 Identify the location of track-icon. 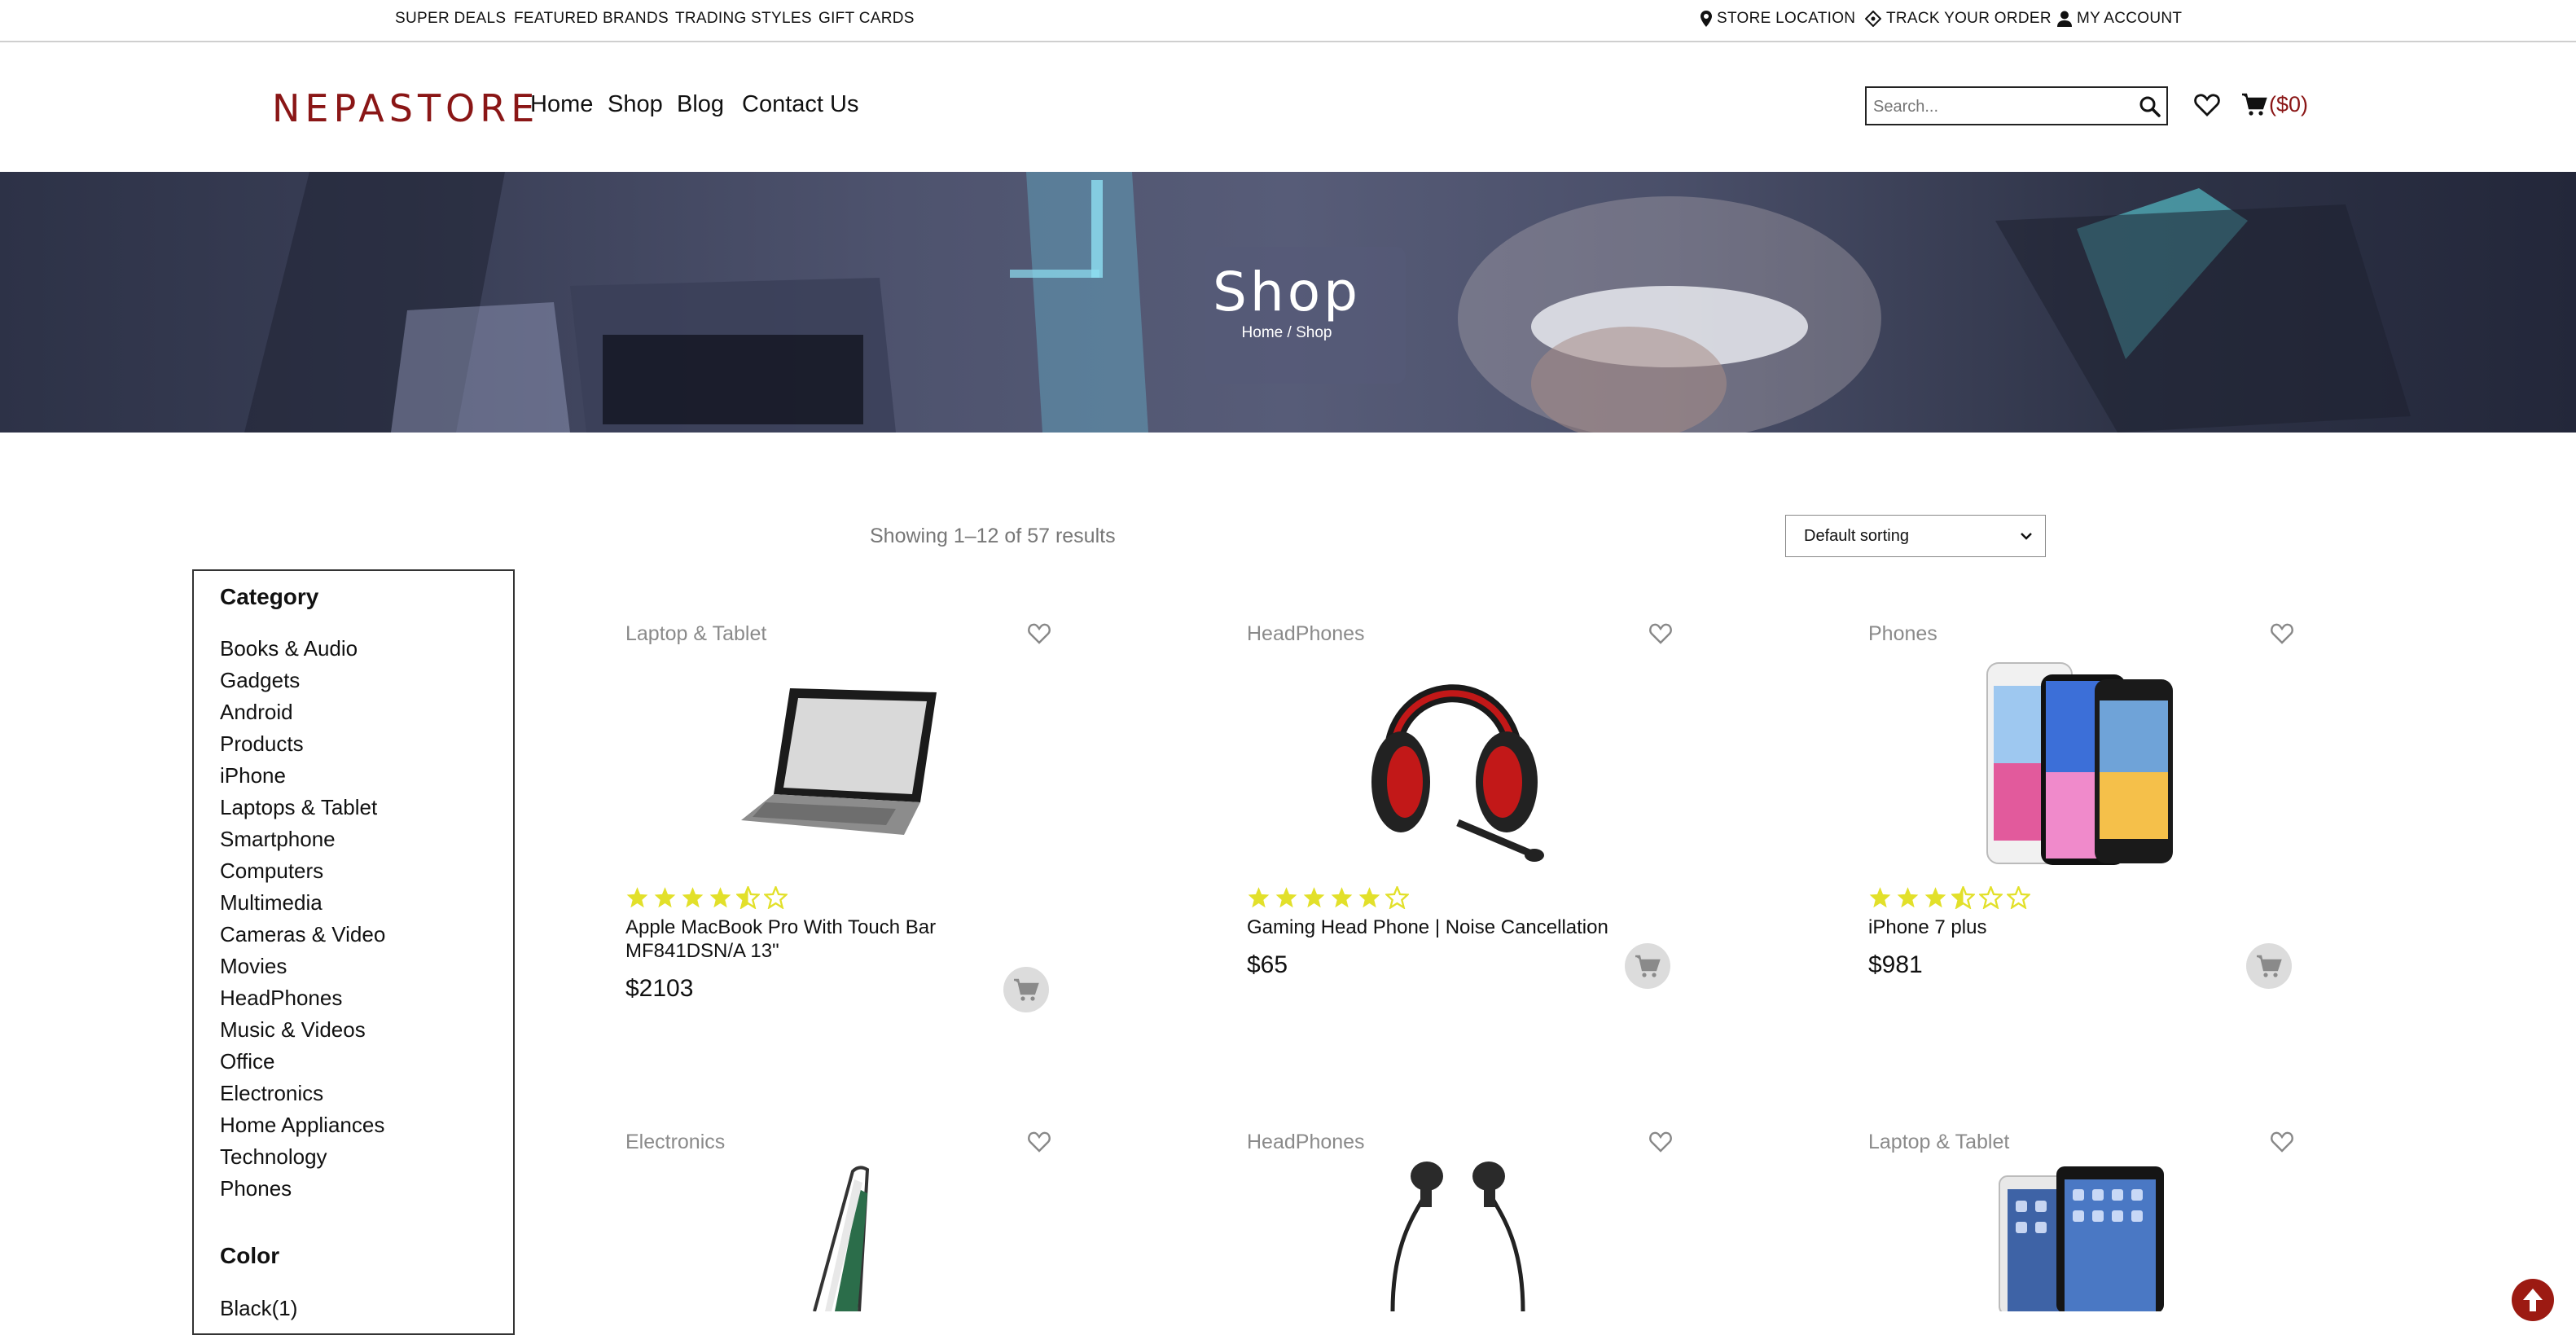
(1873, 18).